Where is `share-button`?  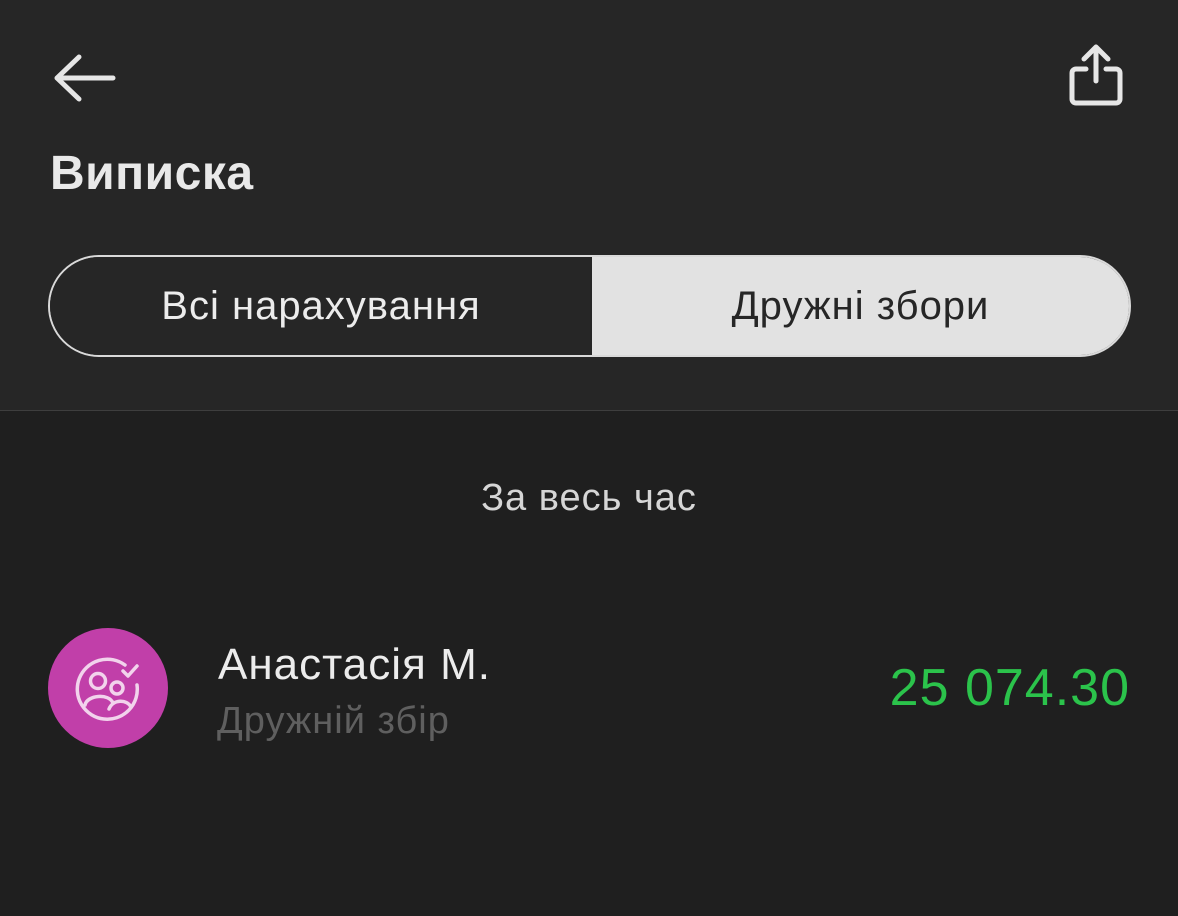 share-button is located at coordinates (1096, 74).